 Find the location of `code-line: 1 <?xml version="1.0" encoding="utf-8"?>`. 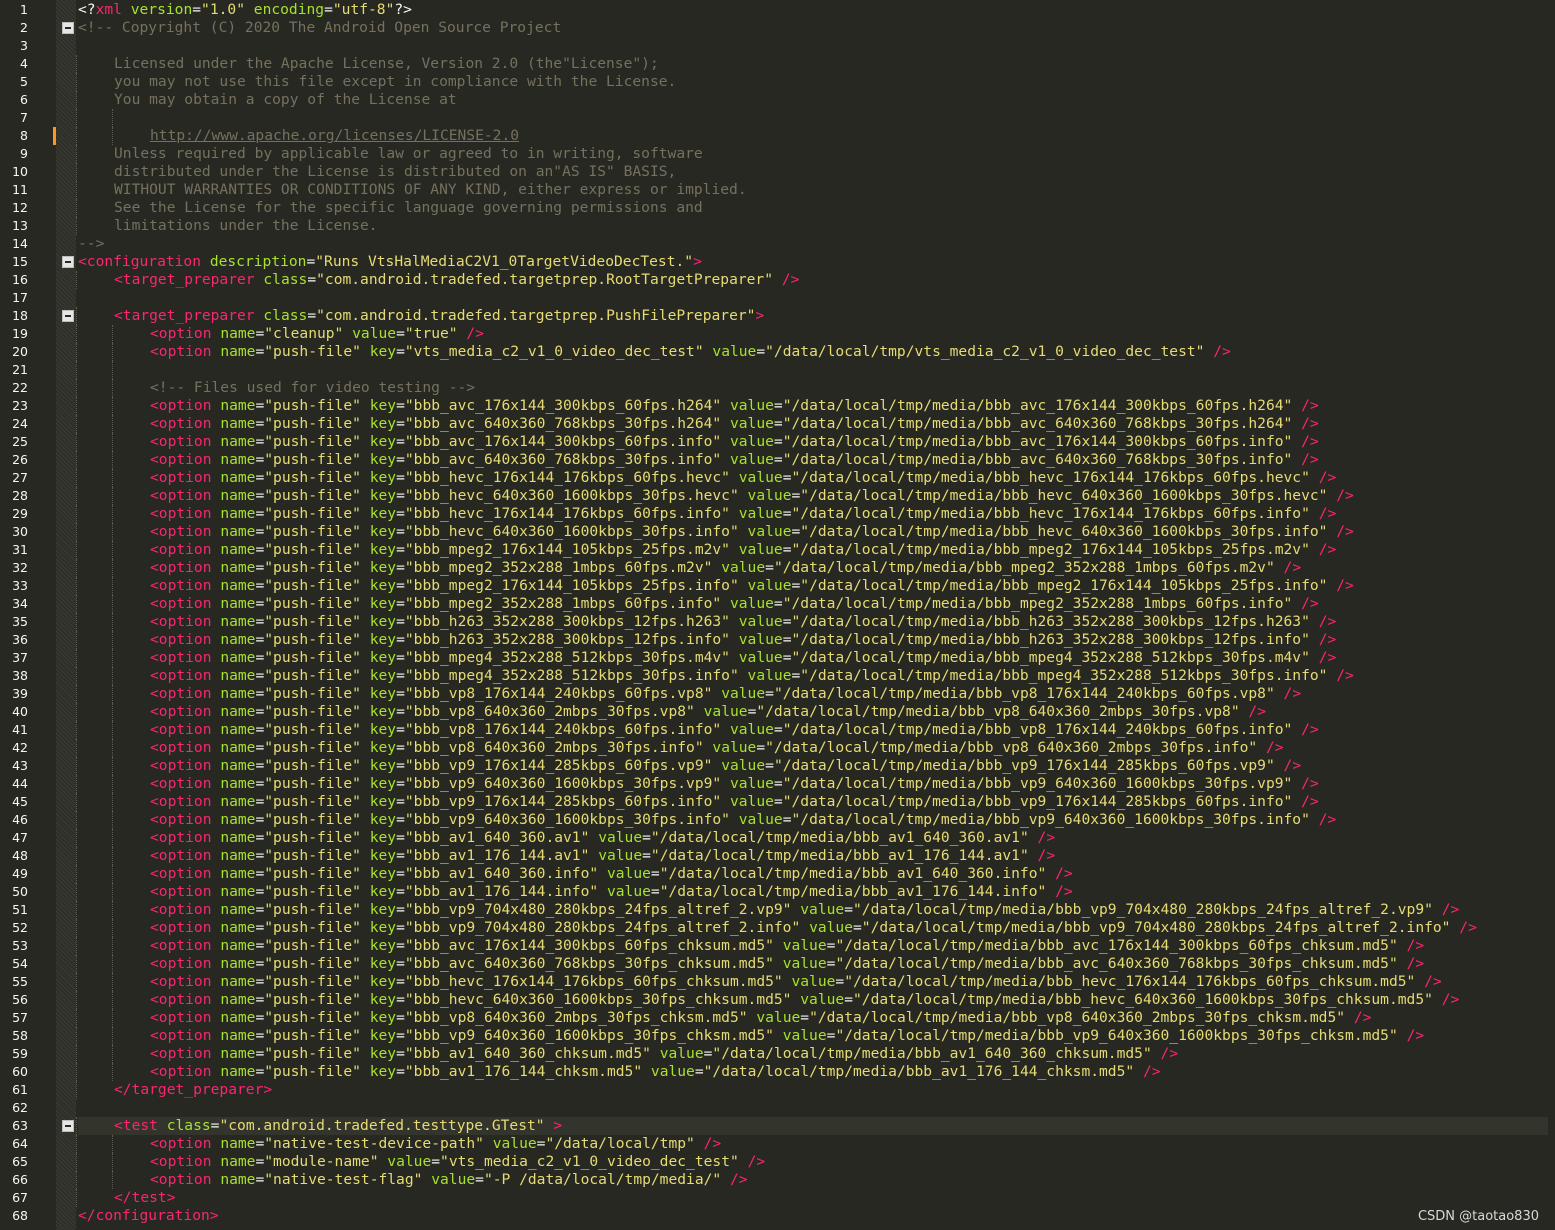

code-line: 1 <?xml version="1.0" encoding="utf-8"?> is located at coordinates (784, 10).